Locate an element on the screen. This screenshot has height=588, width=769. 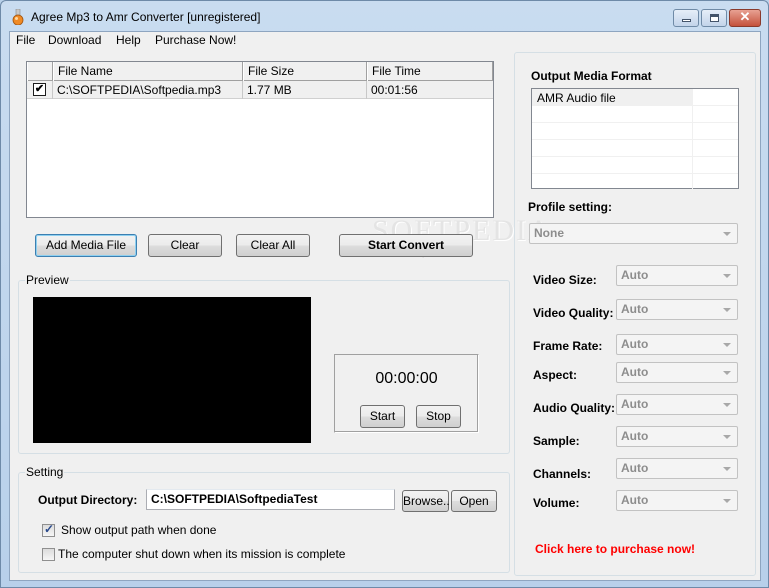
maximize-icon is located at coordinates (714, 18).